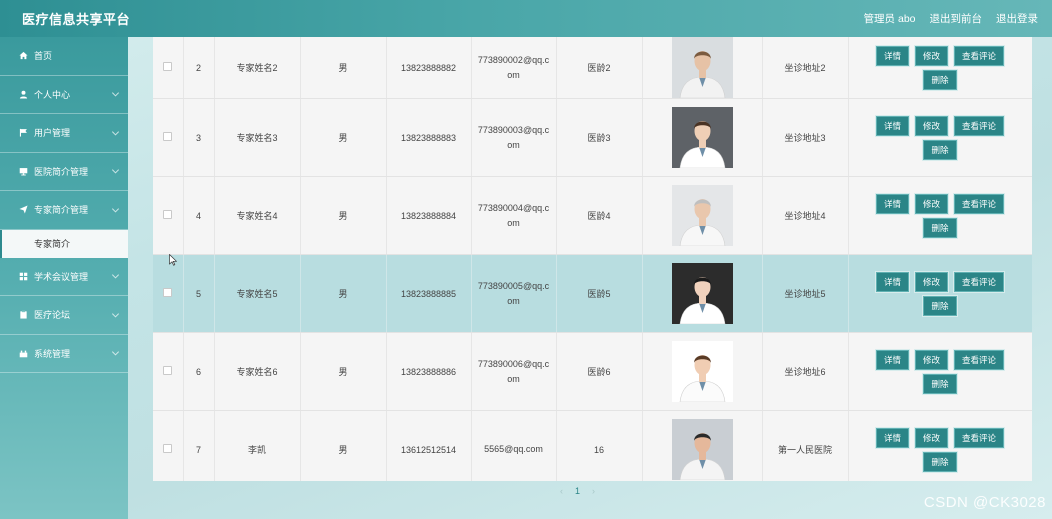 This screenshot has width=1052, height=519. I want to click on cell-address: 坐诊地址2, so click(805, 68).